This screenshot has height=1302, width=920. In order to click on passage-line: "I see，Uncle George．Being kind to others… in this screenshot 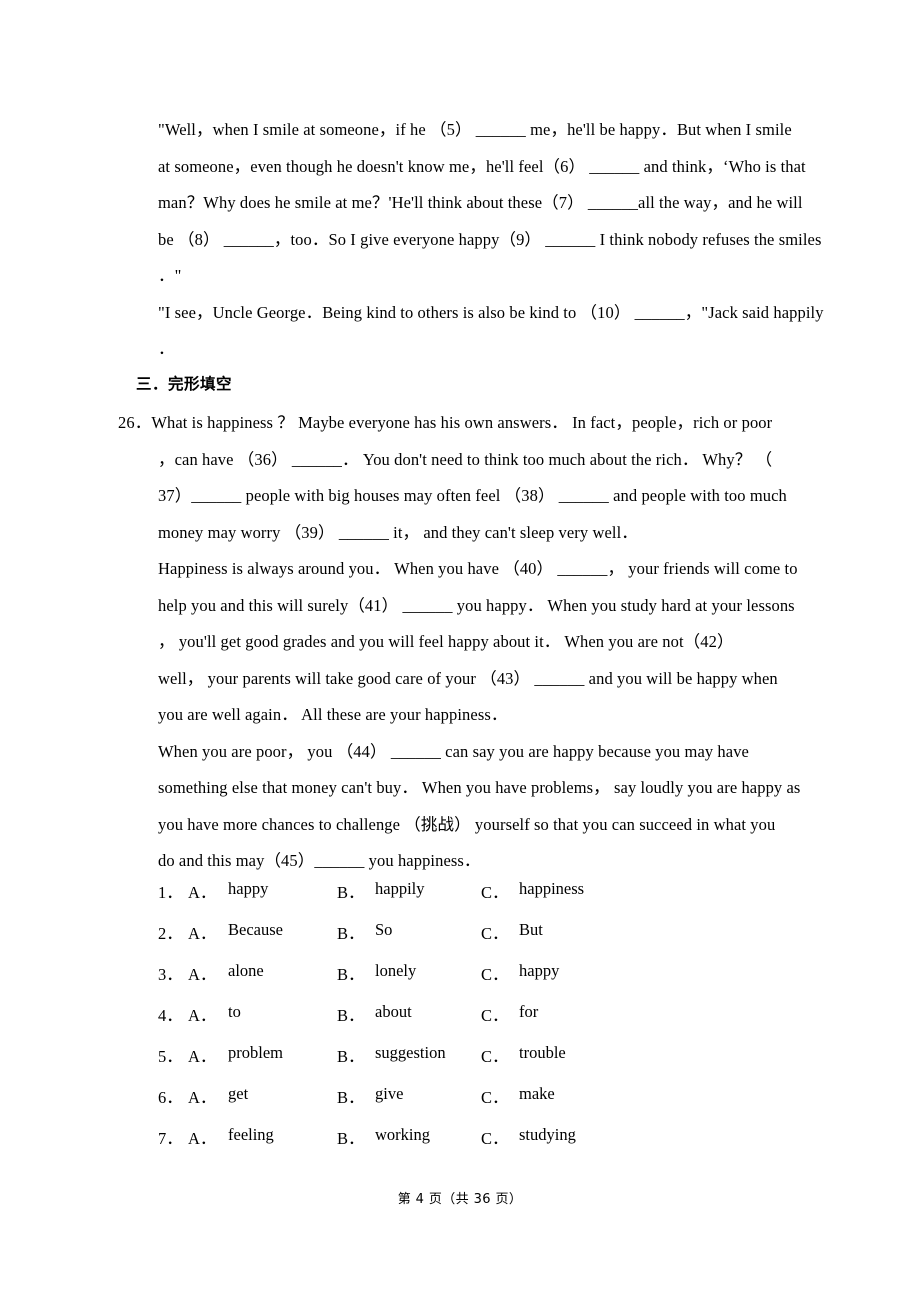, I will do `click(491, 312)`.